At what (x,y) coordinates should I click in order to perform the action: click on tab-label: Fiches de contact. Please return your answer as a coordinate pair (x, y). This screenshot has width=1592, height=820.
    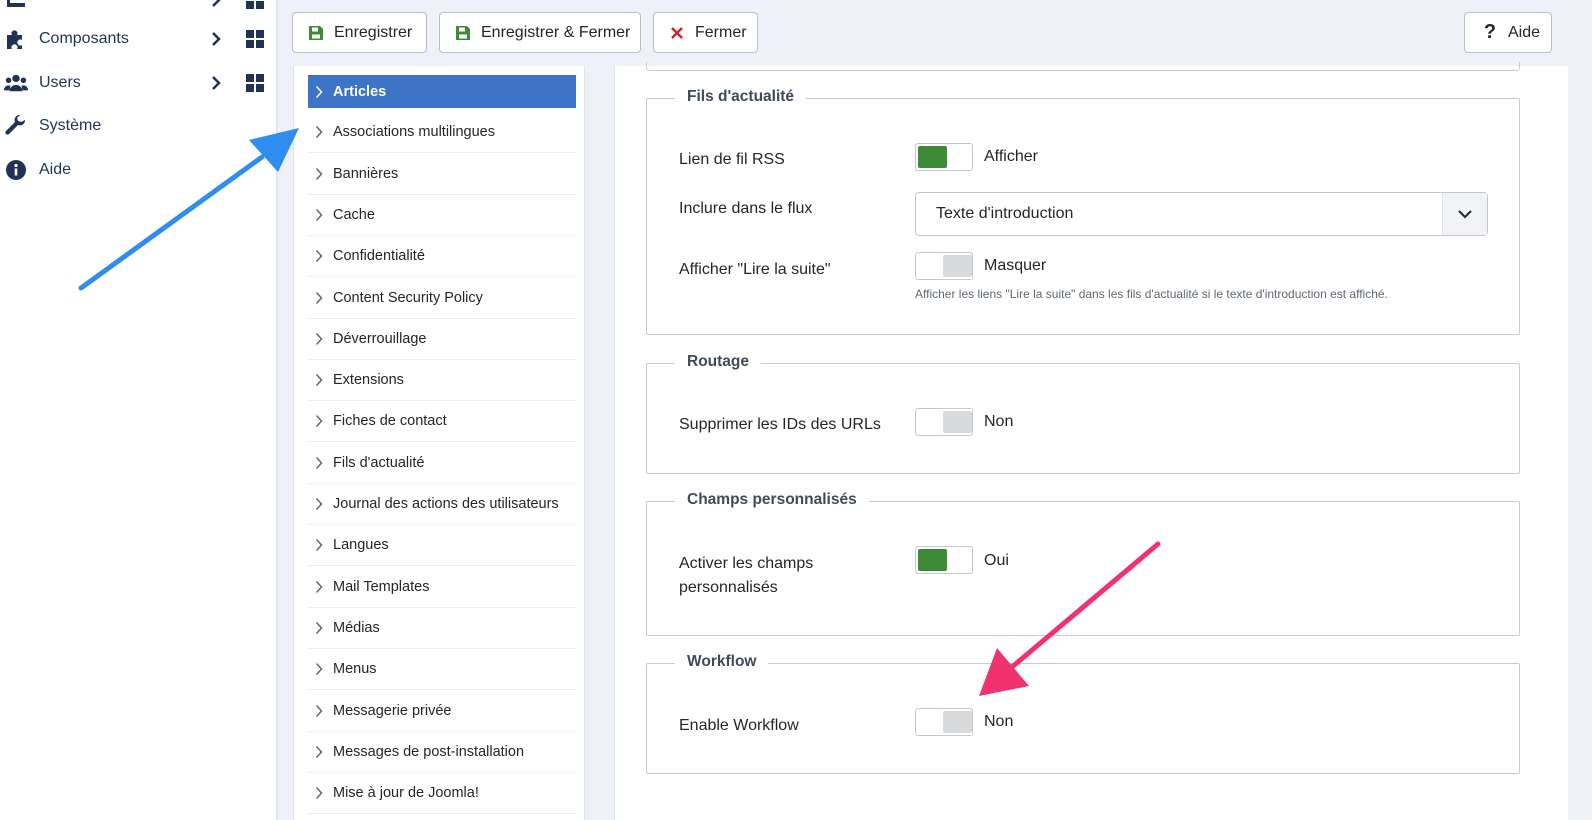
    Looking at the image, I should click on (390, 421).